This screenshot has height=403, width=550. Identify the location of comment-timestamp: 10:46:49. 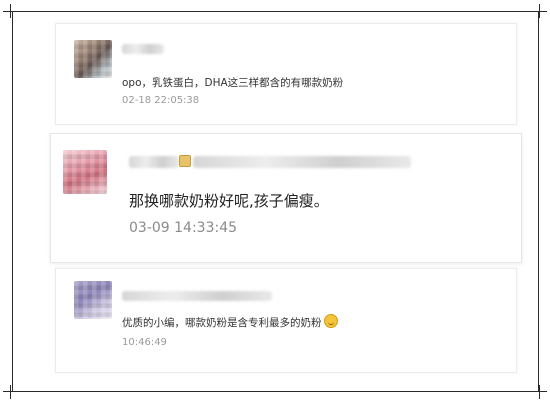
(144, 342).